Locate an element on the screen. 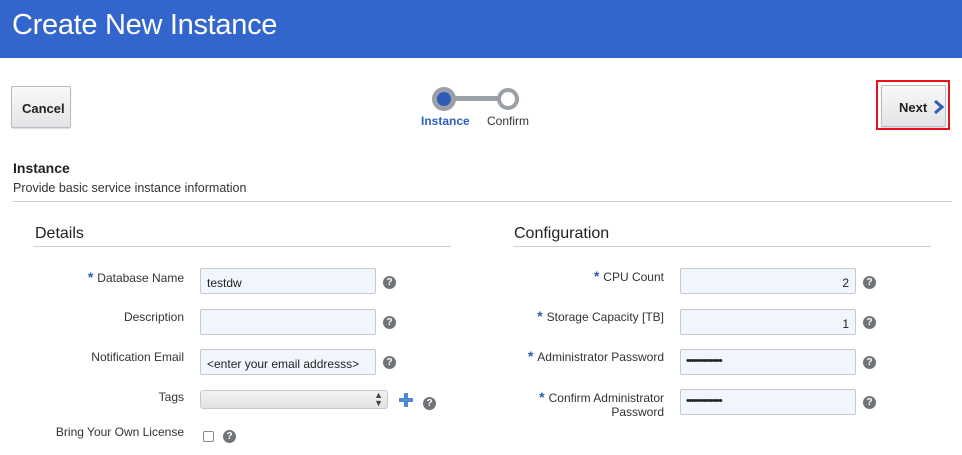 This screenshot has height=455, width=962. train-step-confirm-label: Confirm is located at coordinates (508, 121).